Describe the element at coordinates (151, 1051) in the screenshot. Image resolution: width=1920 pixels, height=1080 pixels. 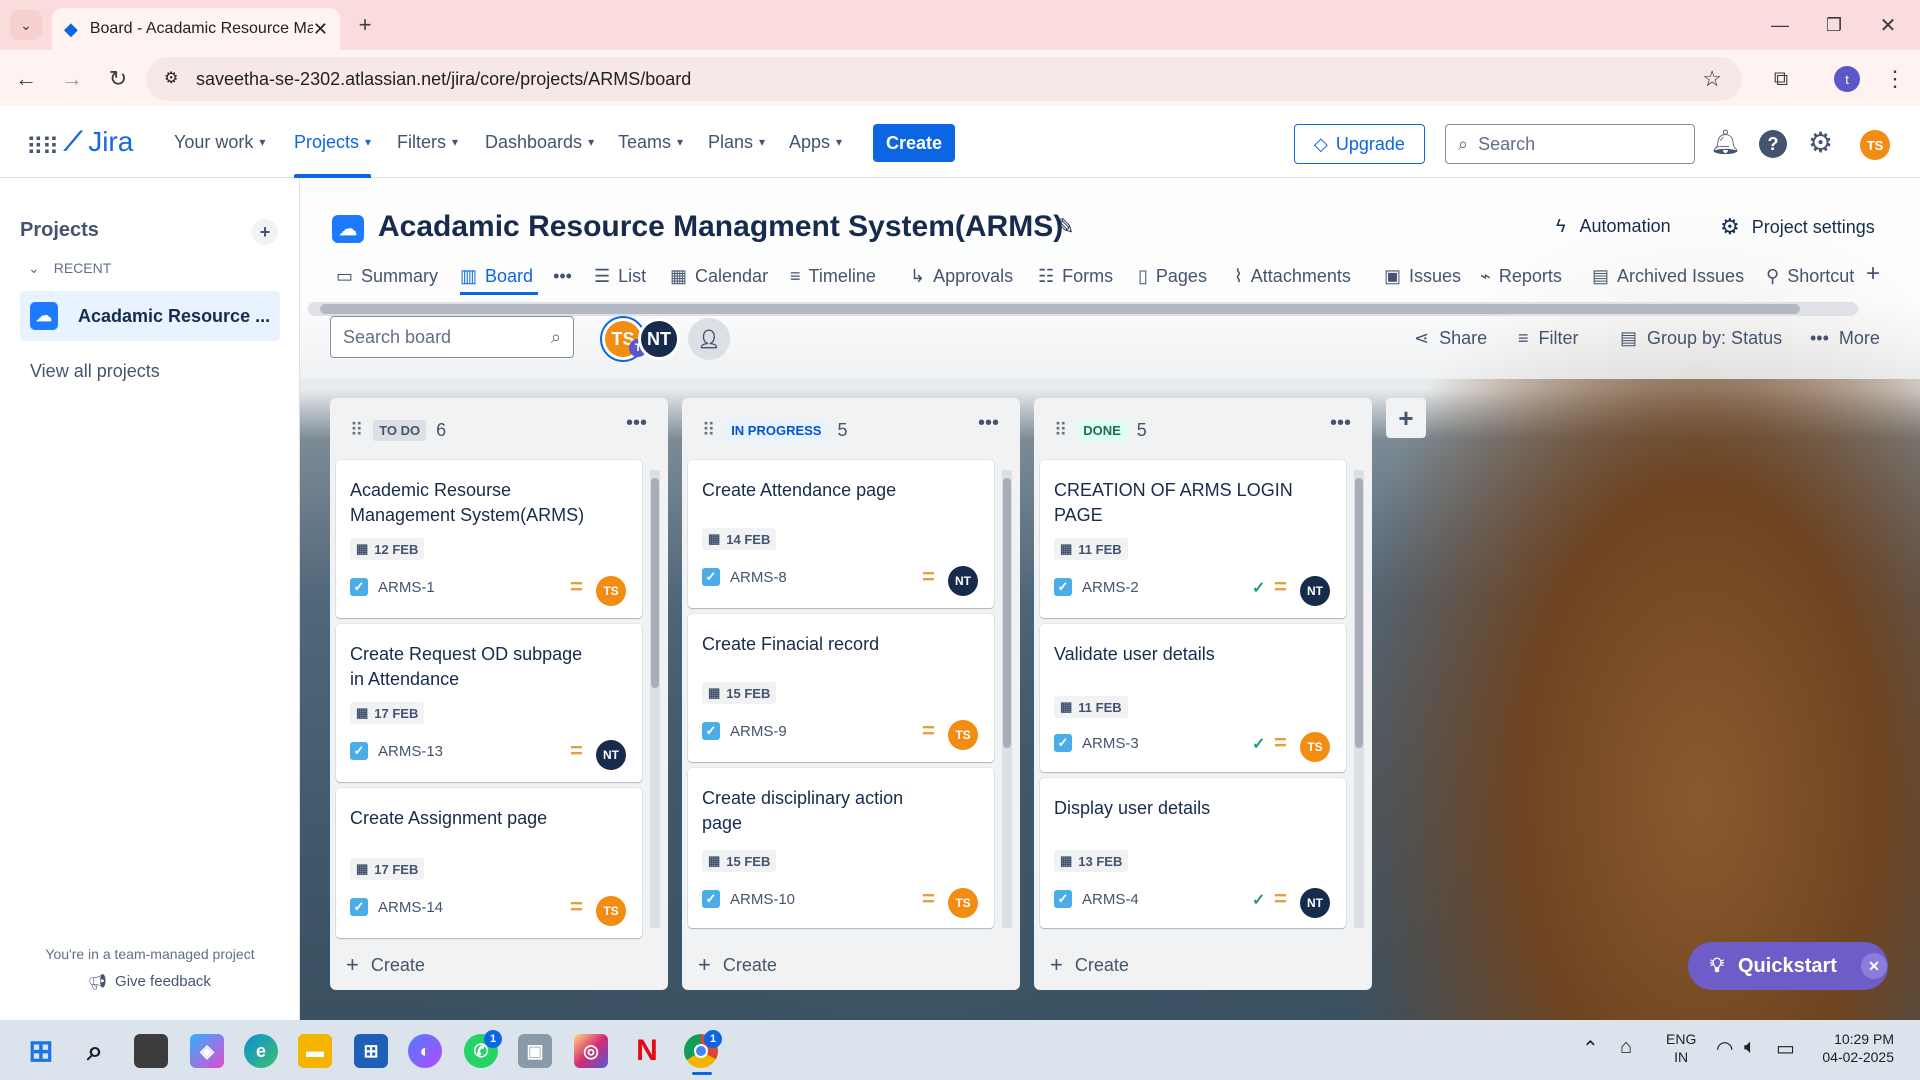
I see `task-view-icon` at that location.